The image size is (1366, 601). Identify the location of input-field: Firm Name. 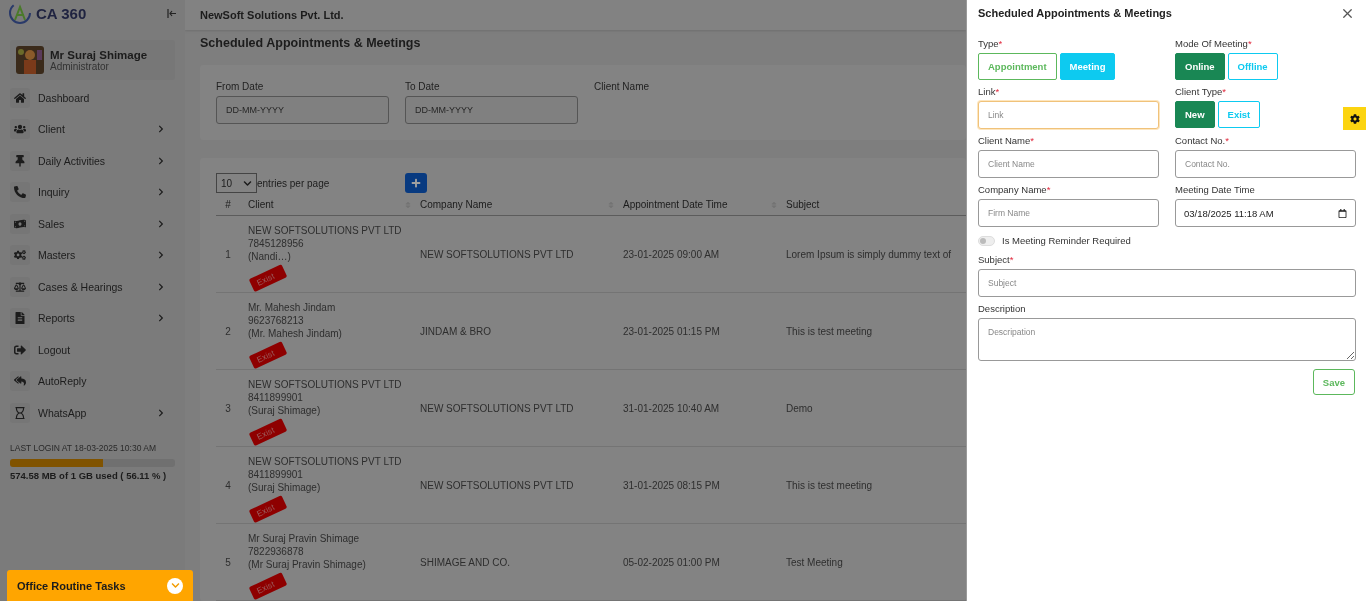
(1068, 213).